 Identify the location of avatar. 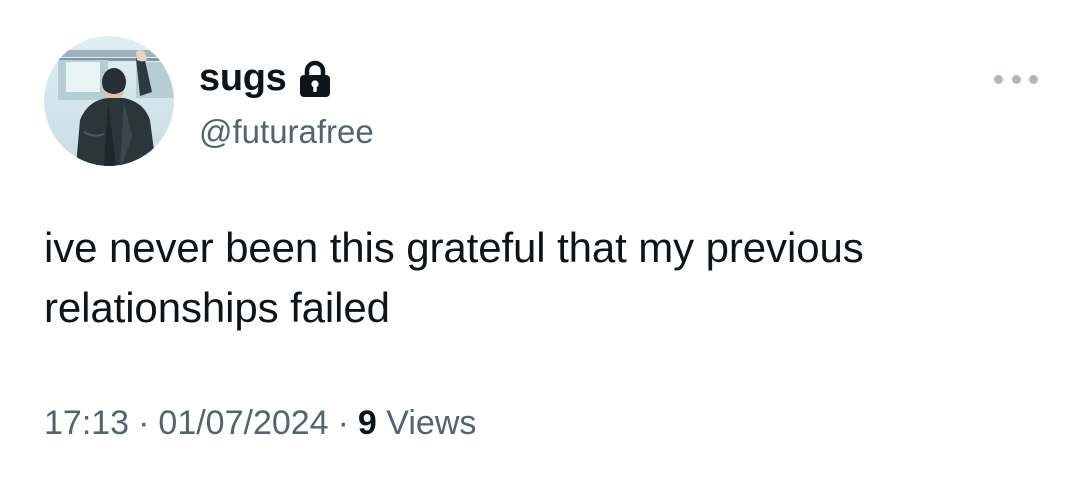
(109, 101).